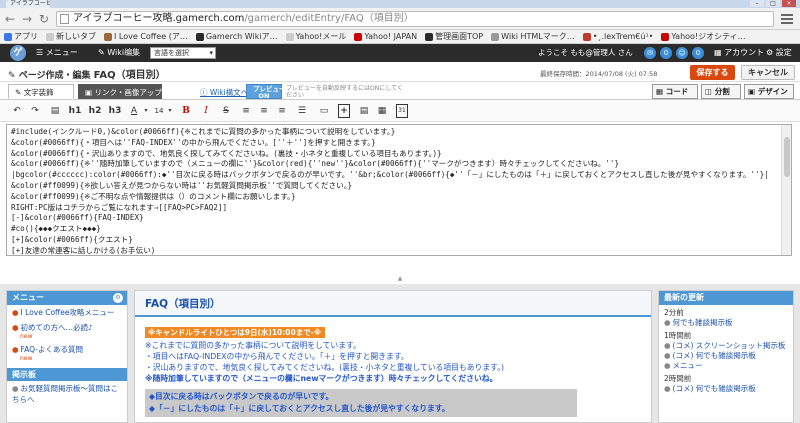  Describe the element at coordinates (44, 19) in the screenshot. I see `reload-icon: ↻` at that location.